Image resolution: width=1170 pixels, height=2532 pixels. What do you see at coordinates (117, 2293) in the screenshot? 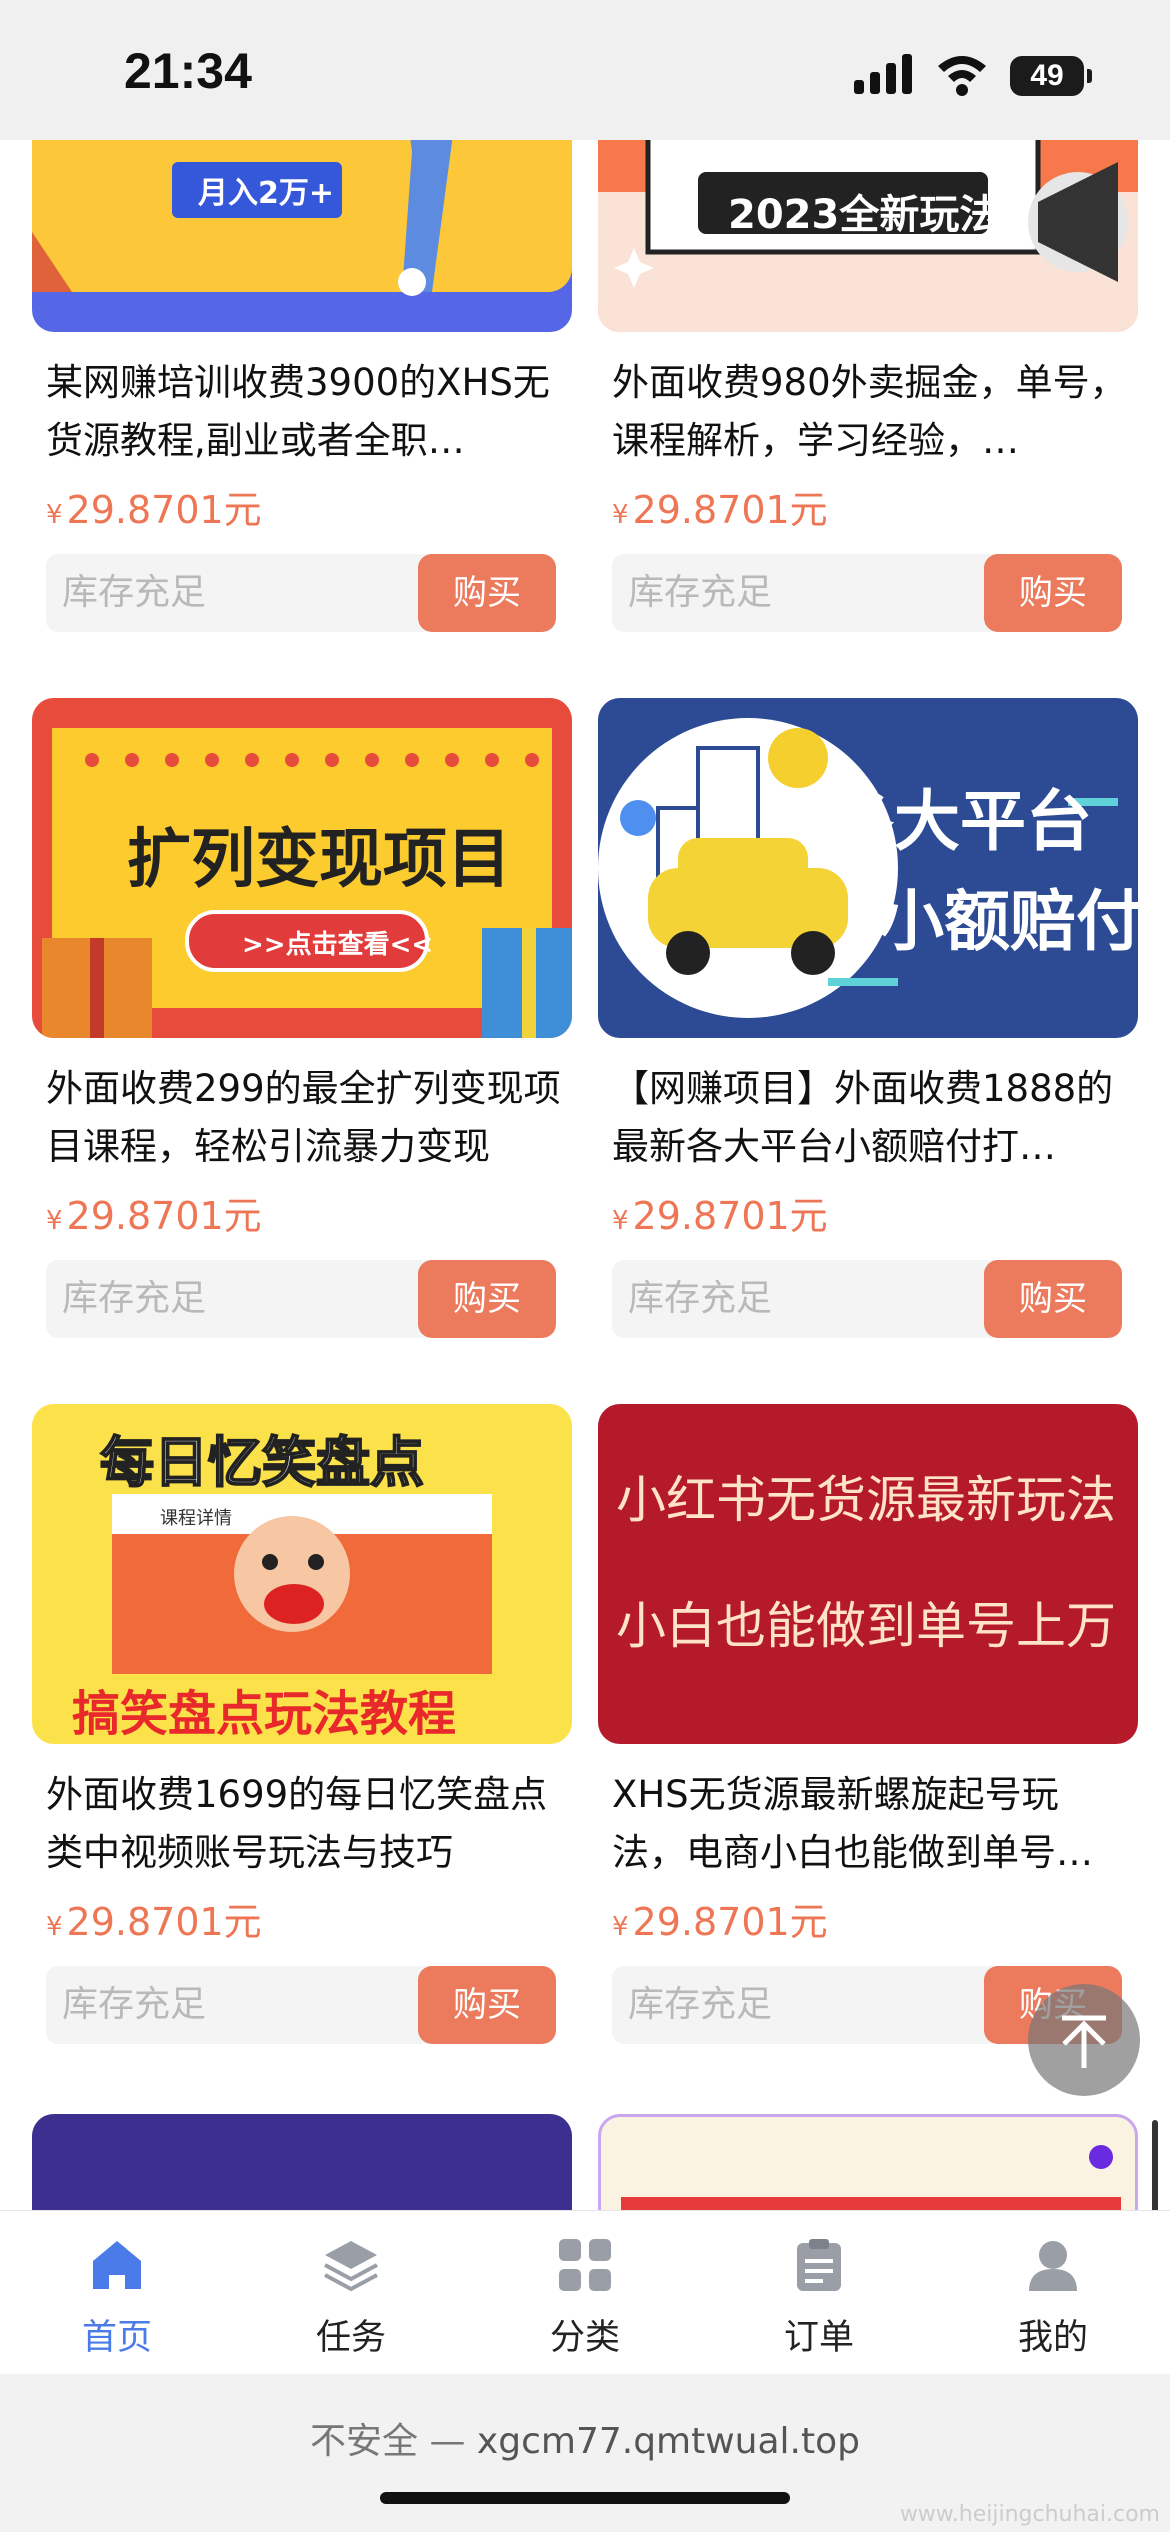
I see `tab-home: 首页` at bounding box center [117, 2293].